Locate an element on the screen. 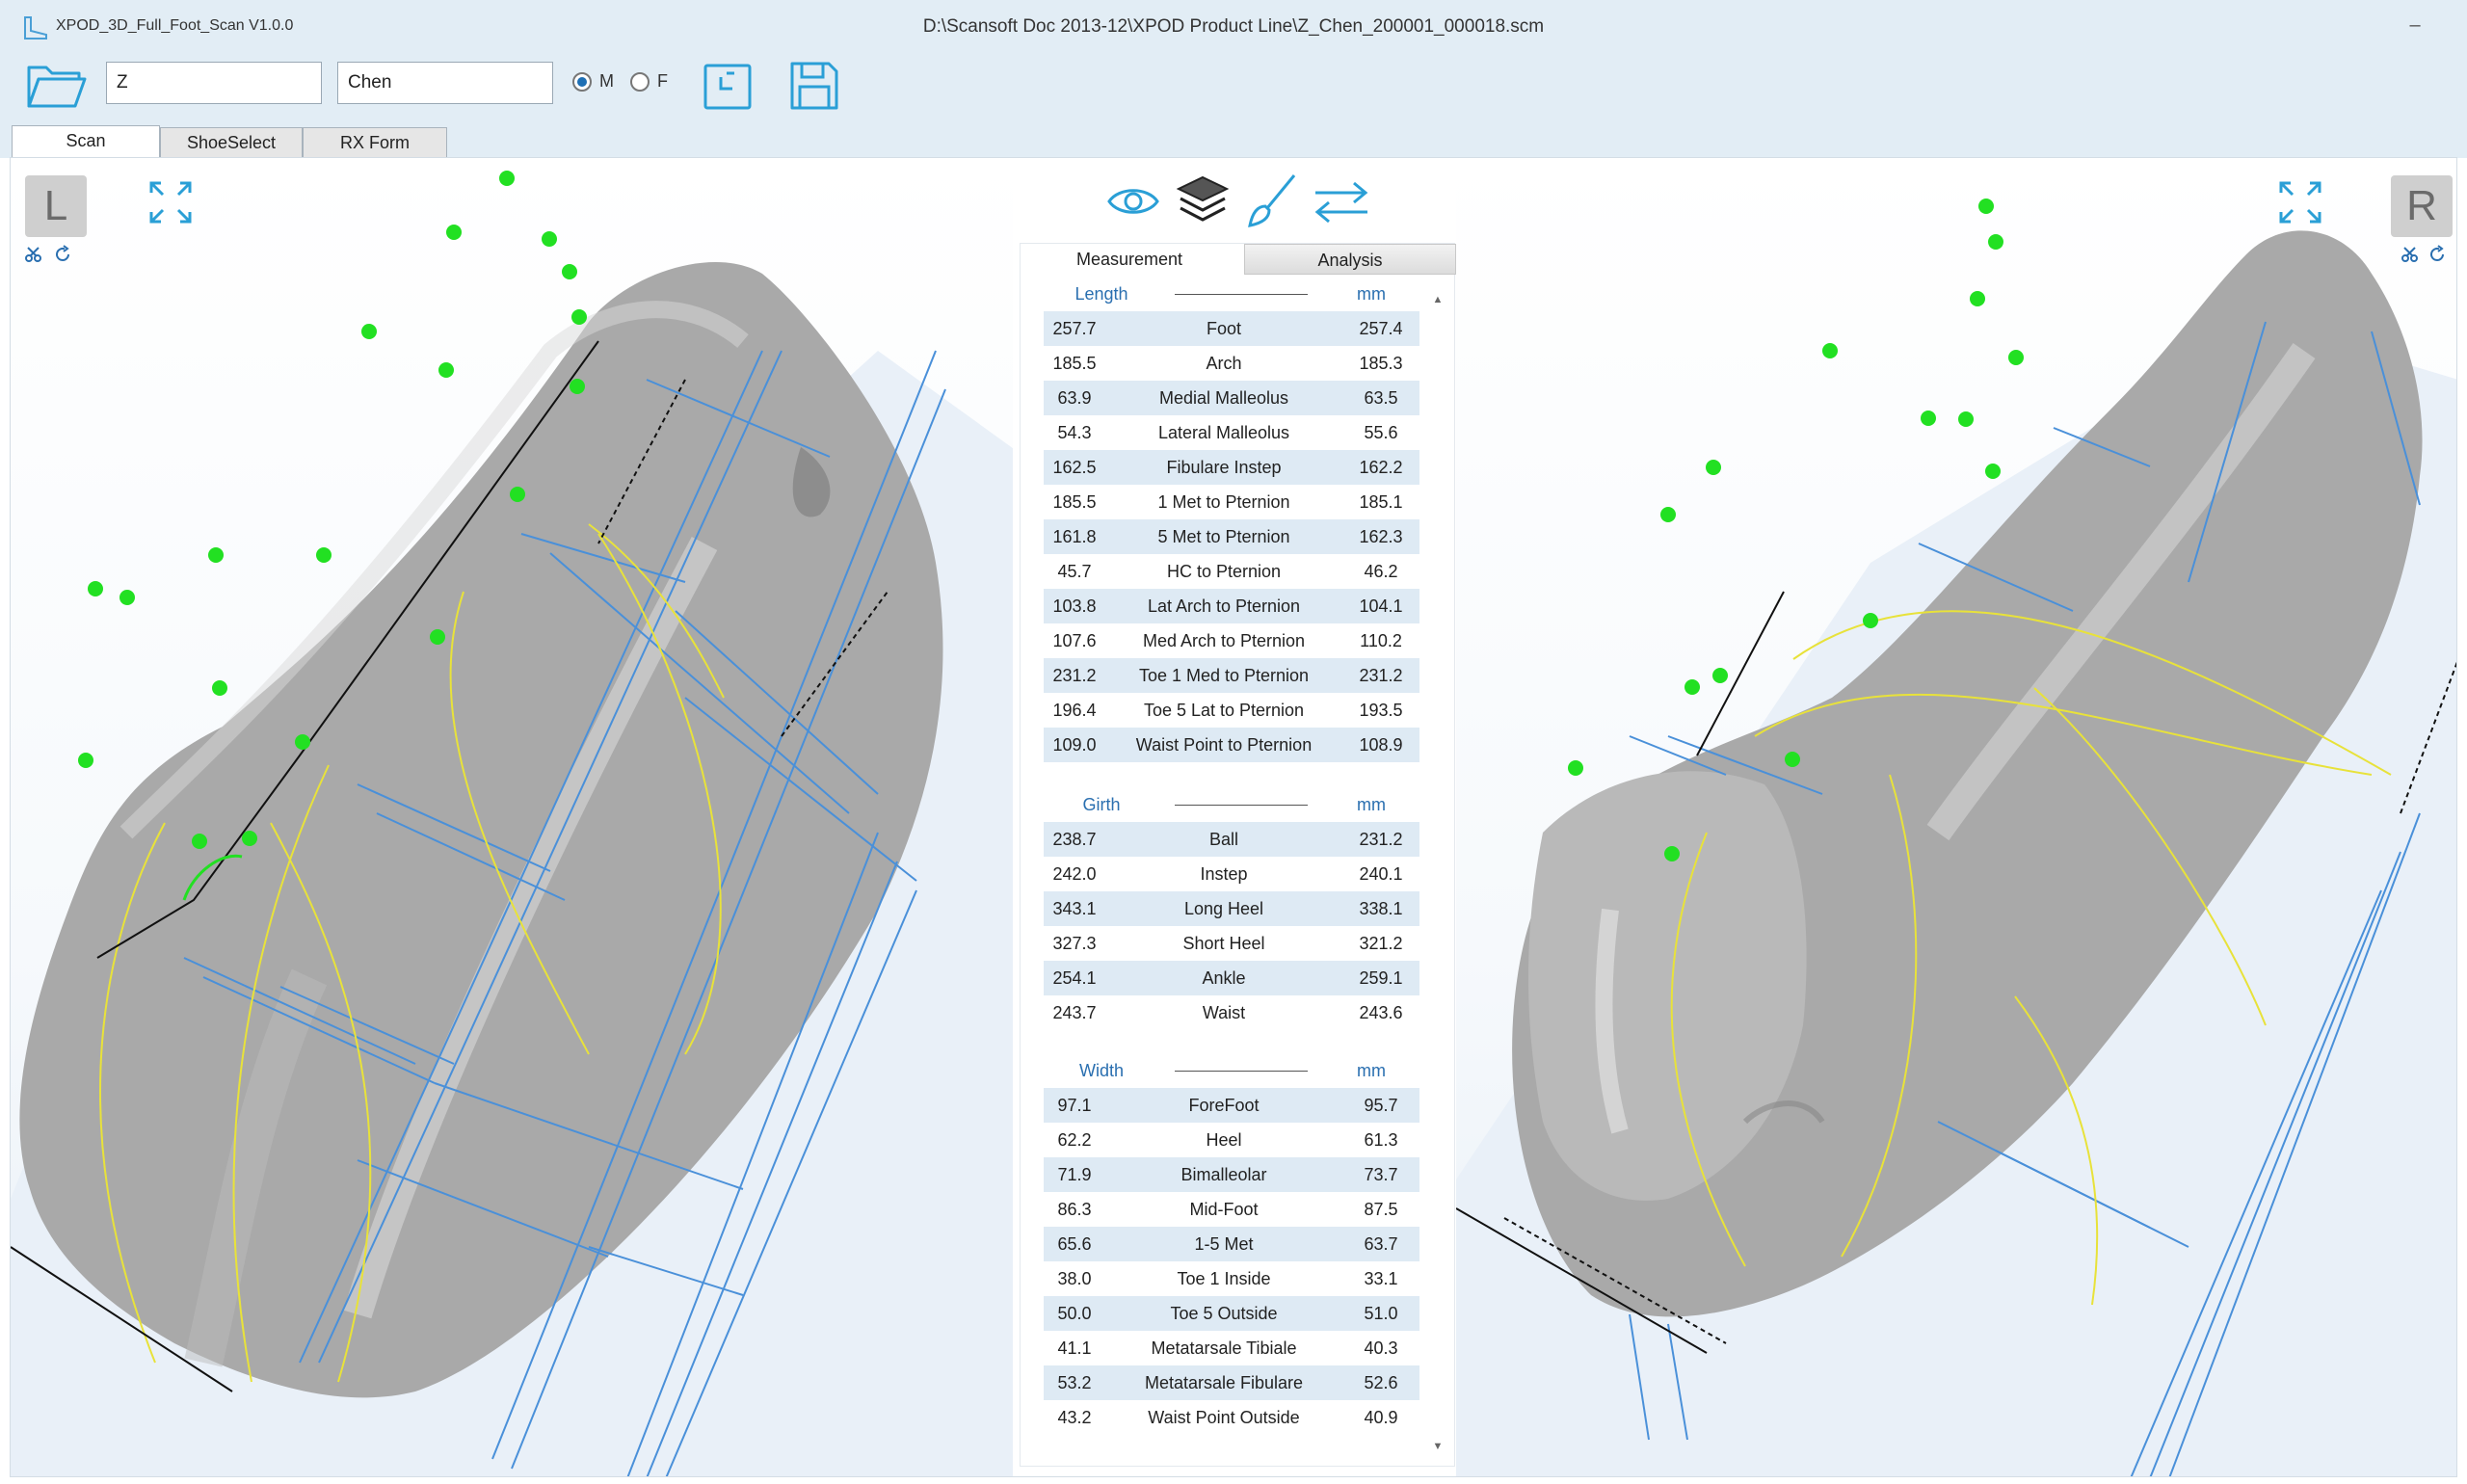 Image resolution: width=2467 pixels, height=1484 pixels. table-row: 50.0 Toe 5 Outside 51.0 is located at coordinates (1231, 1313).